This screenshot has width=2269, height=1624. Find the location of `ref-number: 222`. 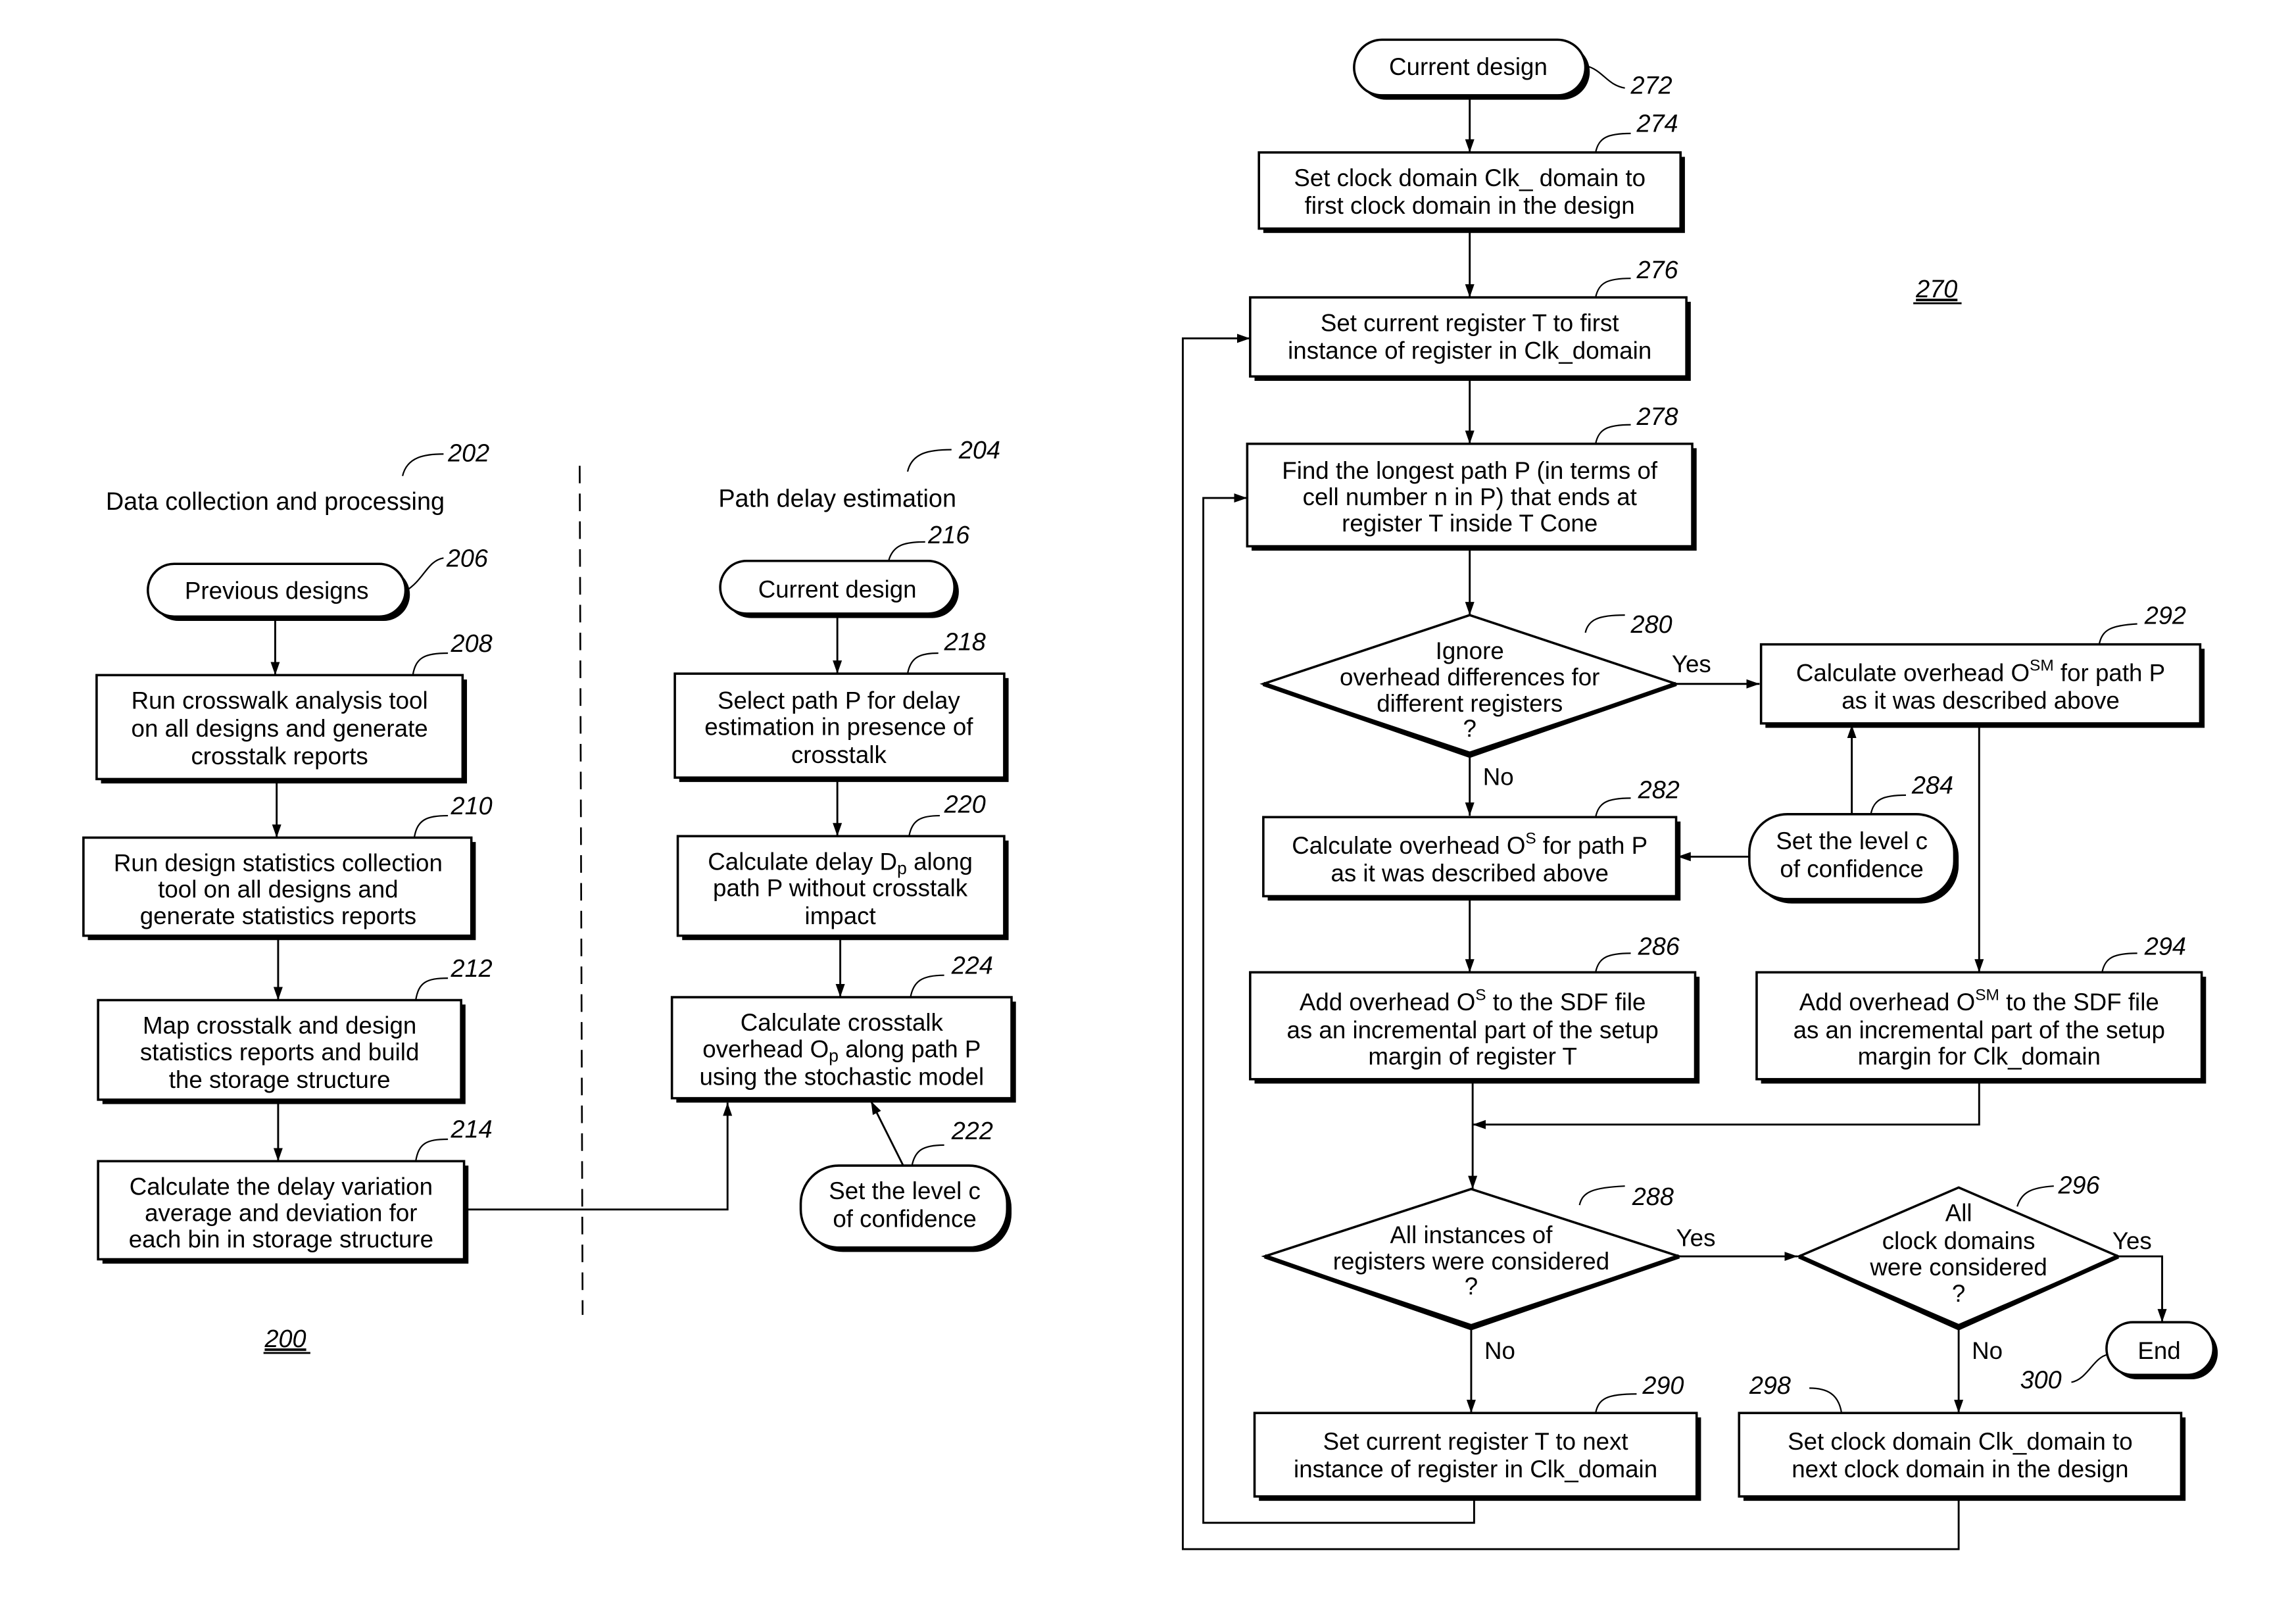

ref-number: 222 is located at coordinates (972, 1131).